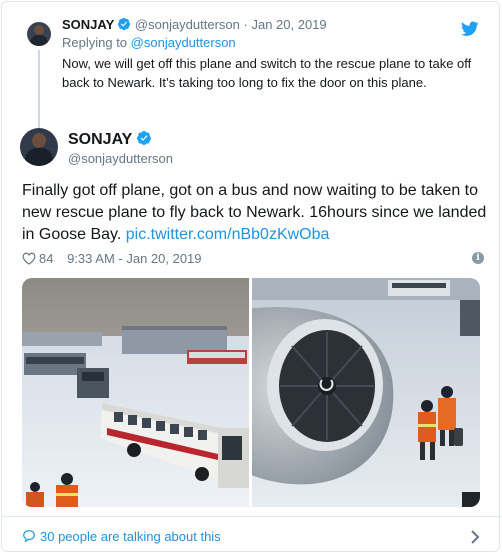 The width and height of the screenshot is (502, 553). Describe the element at coordinates (470, 29) in the screenshot. I see `twitter-bird-icon` at that location.